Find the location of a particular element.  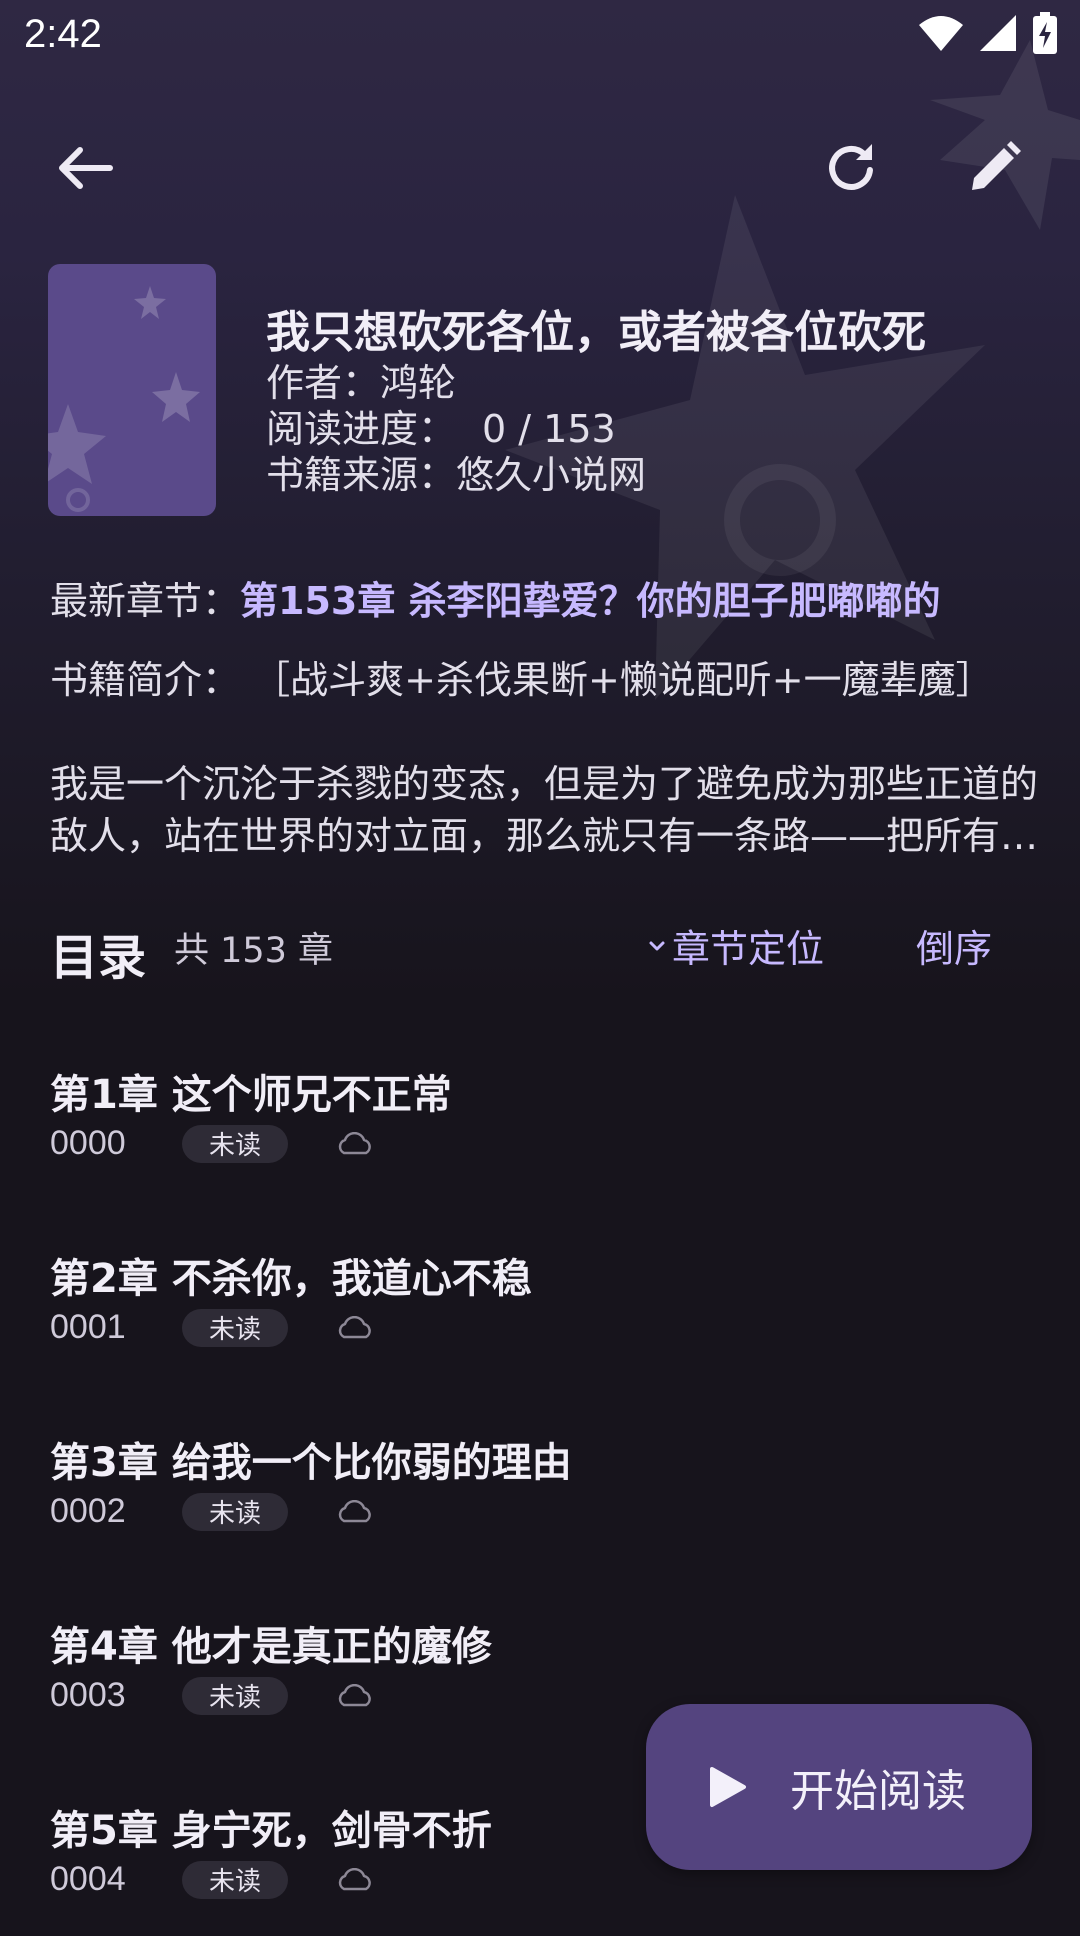

chapter-item: 第1章 这个师兄不正常 0000 未读 is located at coordinates (540, 1108).